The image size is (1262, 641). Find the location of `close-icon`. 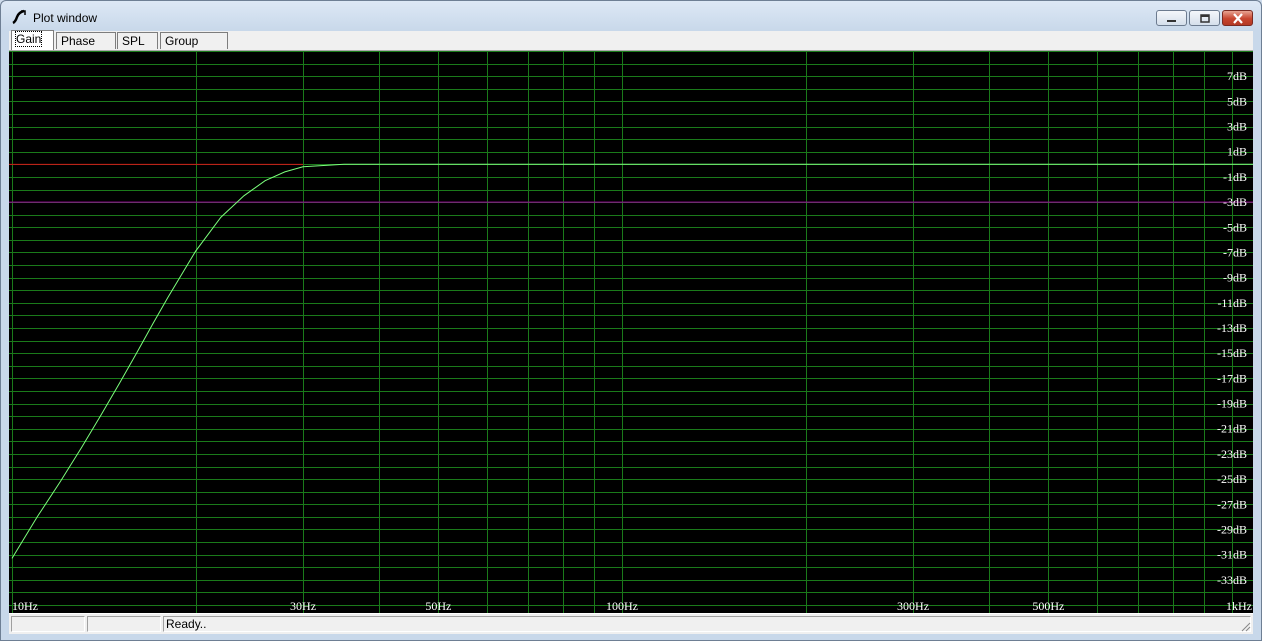

close-icon is located at coordinates (1238, 18).